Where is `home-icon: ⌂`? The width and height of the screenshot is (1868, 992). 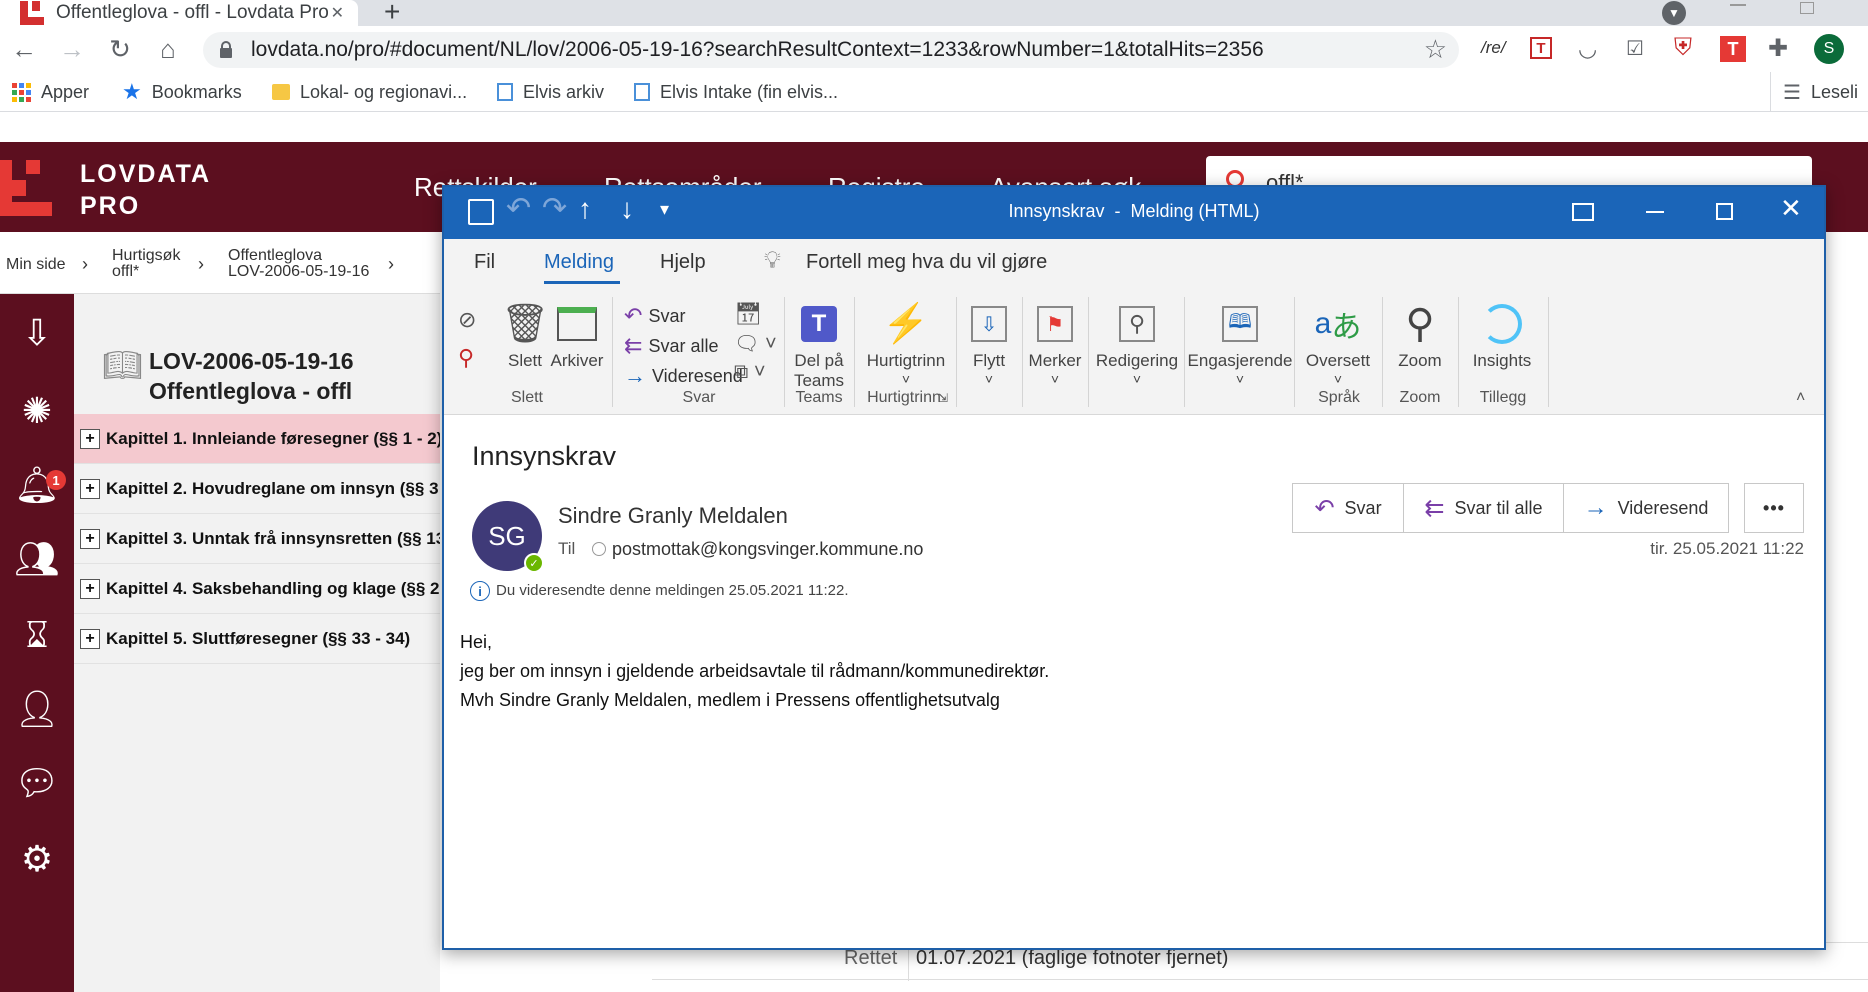 home-icon: ⌂ is located at coordinates (168, 49).